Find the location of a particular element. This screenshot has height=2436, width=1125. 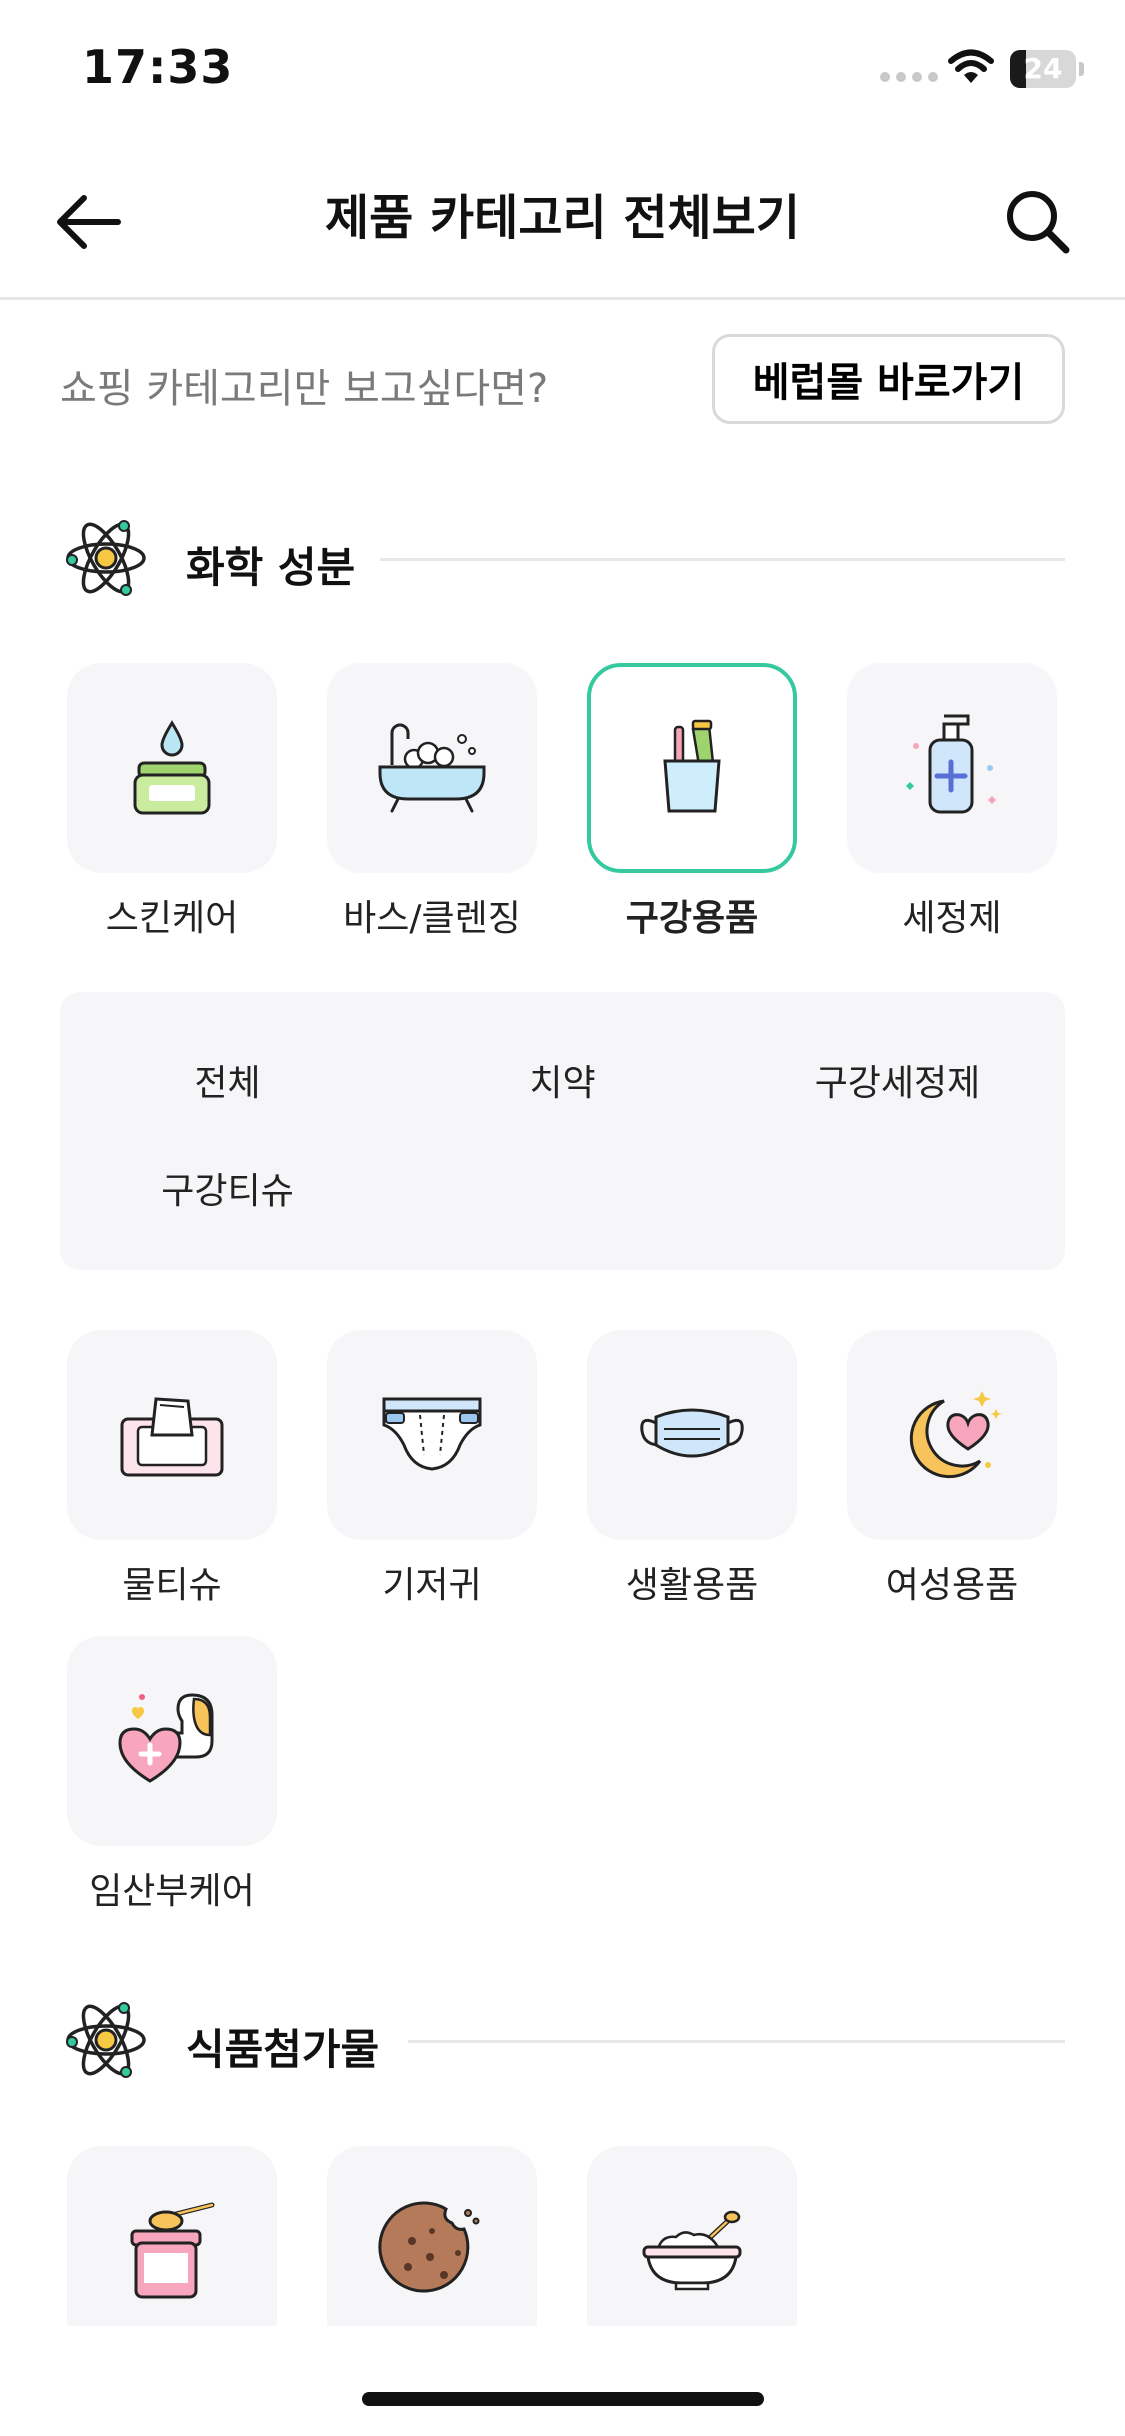

rice-bowl-icon is located at coordinates (692, 2250).